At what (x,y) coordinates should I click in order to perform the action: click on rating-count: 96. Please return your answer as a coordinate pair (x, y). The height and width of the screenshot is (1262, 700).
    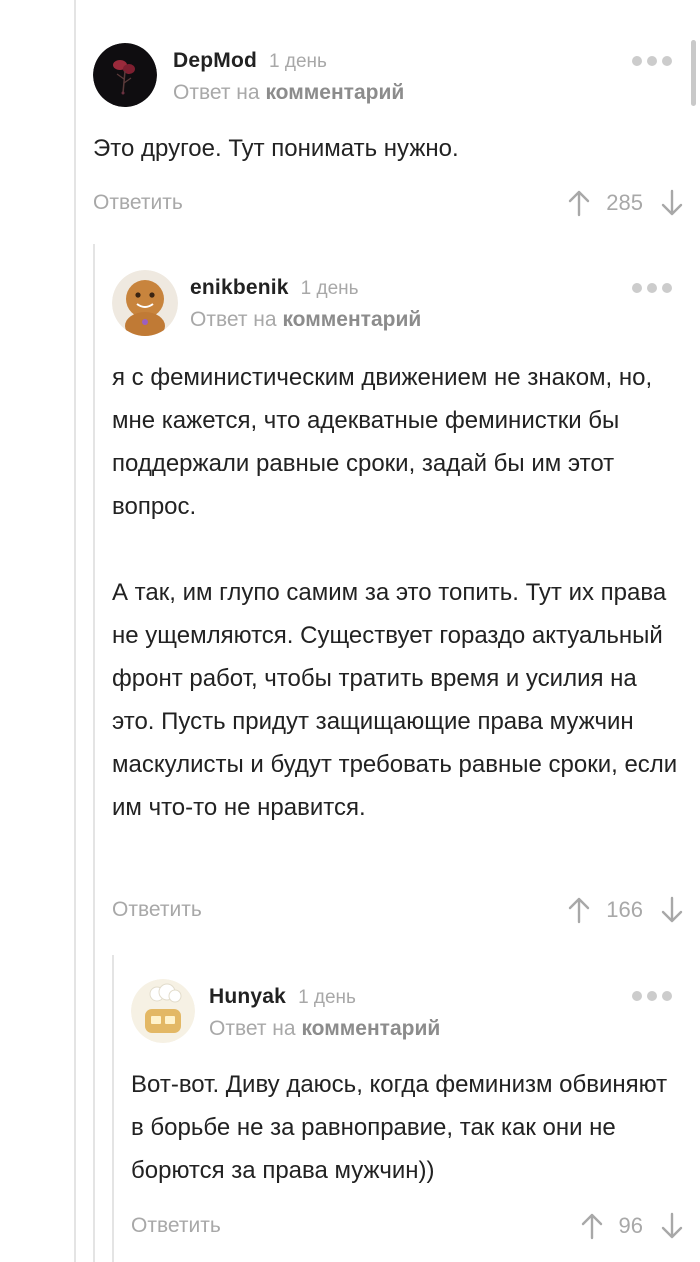
    Looking at the image, I should click on (630, 1225).